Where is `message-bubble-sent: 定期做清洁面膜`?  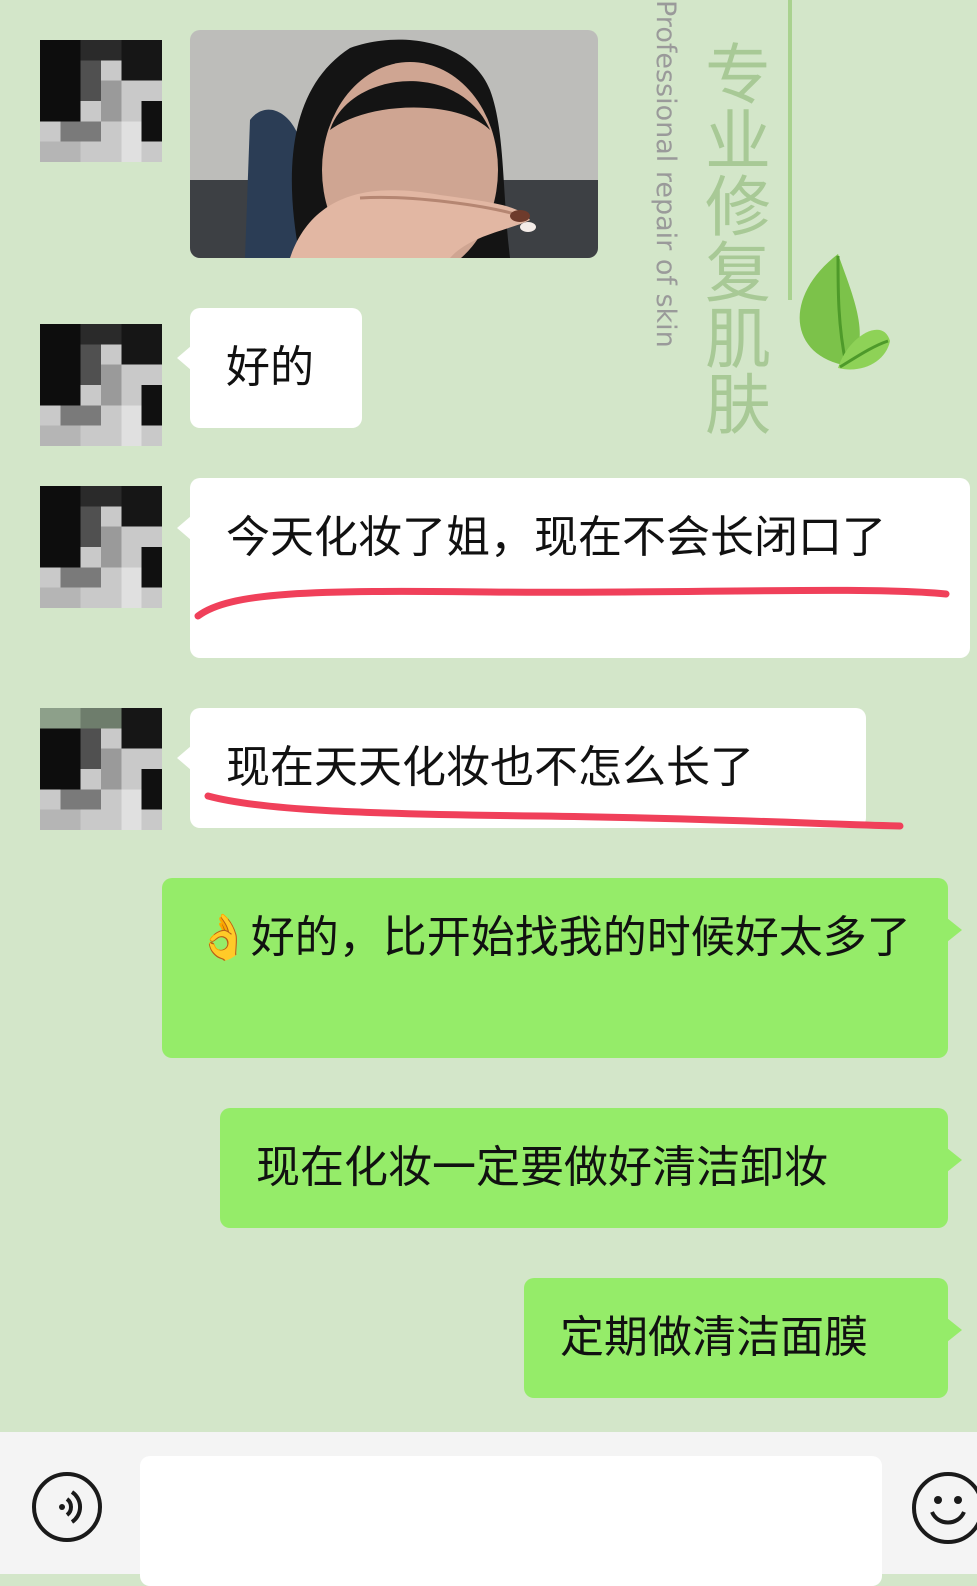
message-bubble-sent: 定期做清洁面膜 is located at coordinates (743, 1338).